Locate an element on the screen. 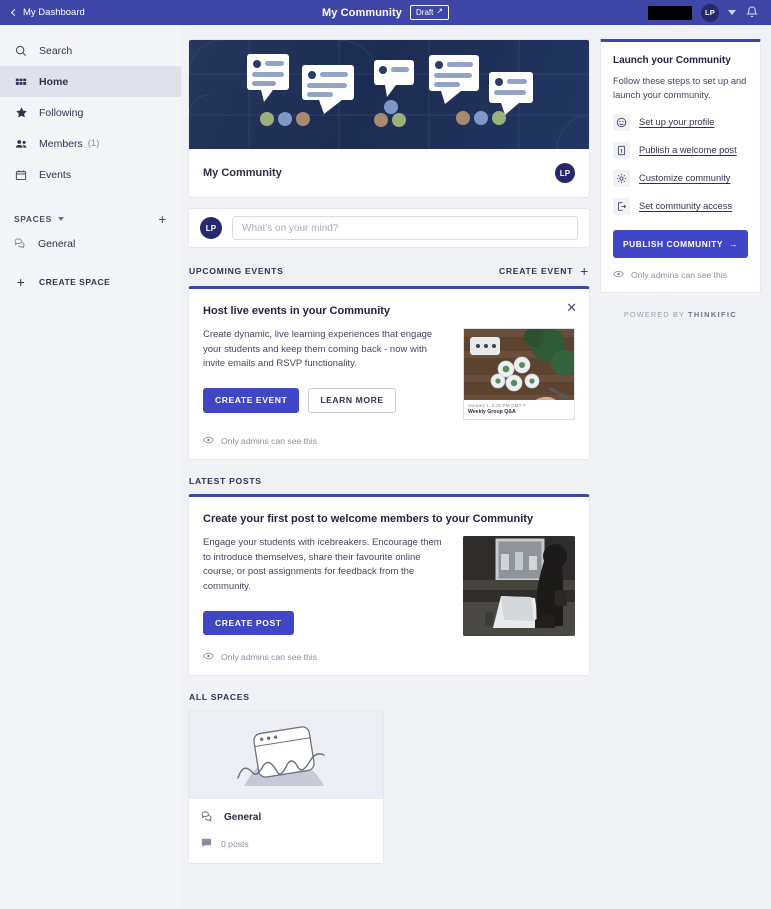  sidebar-item-members: Members (1) is located at coordinates (90, 143).